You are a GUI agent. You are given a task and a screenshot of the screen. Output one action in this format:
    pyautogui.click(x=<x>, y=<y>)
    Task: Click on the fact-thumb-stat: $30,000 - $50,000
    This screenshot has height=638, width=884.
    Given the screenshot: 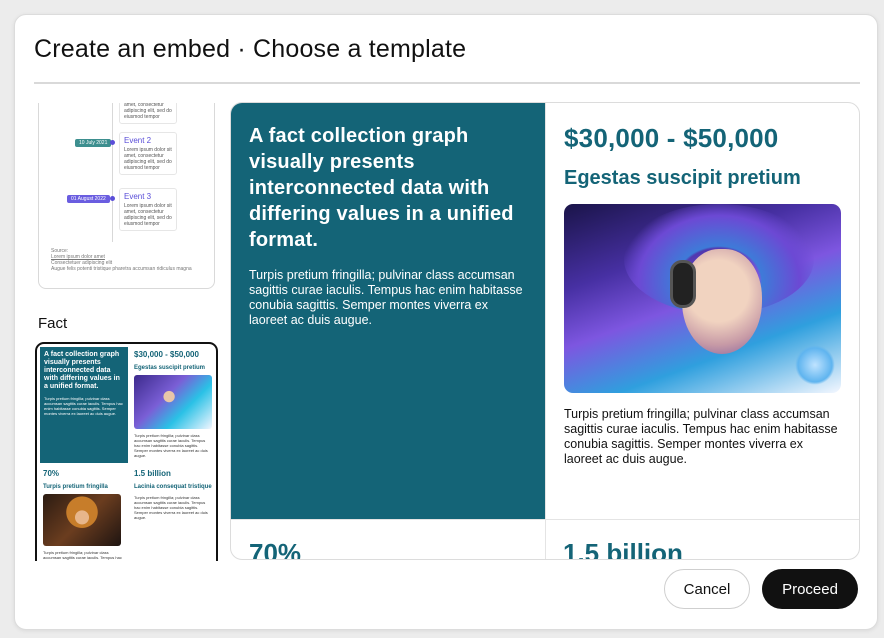 What is the action you would take?
    pyautogui.click(x=166, y=354)
    